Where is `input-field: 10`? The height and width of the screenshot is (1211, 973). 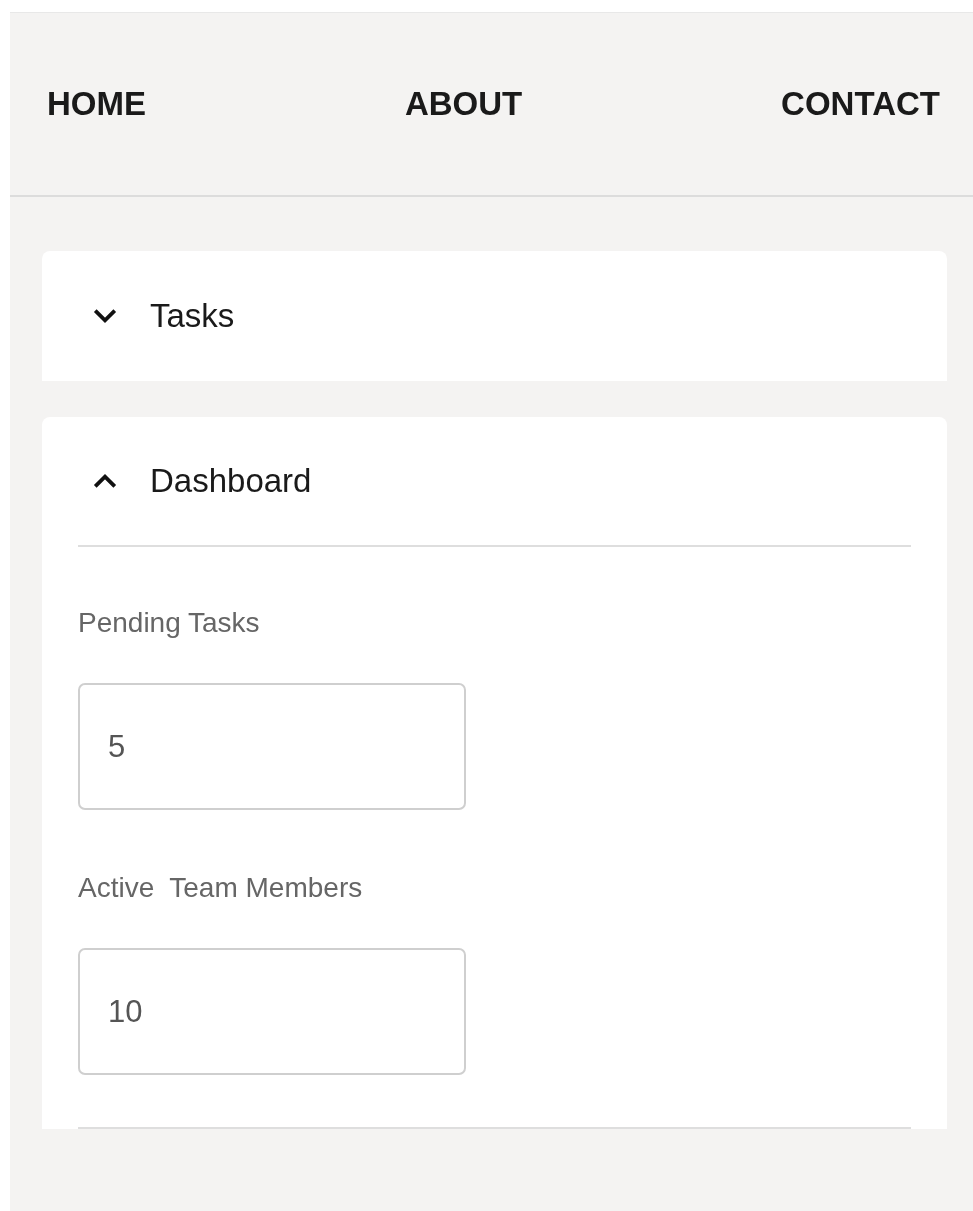
input-field: 10 is located at coordinates (272, 1011).